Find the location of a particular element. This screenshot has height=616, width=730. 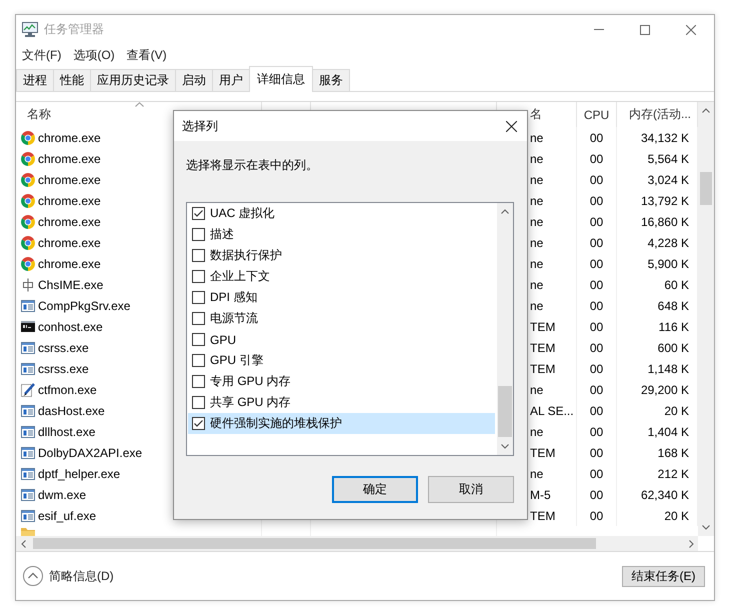

pen-notepad-icon is located at coordinates (28, 389).